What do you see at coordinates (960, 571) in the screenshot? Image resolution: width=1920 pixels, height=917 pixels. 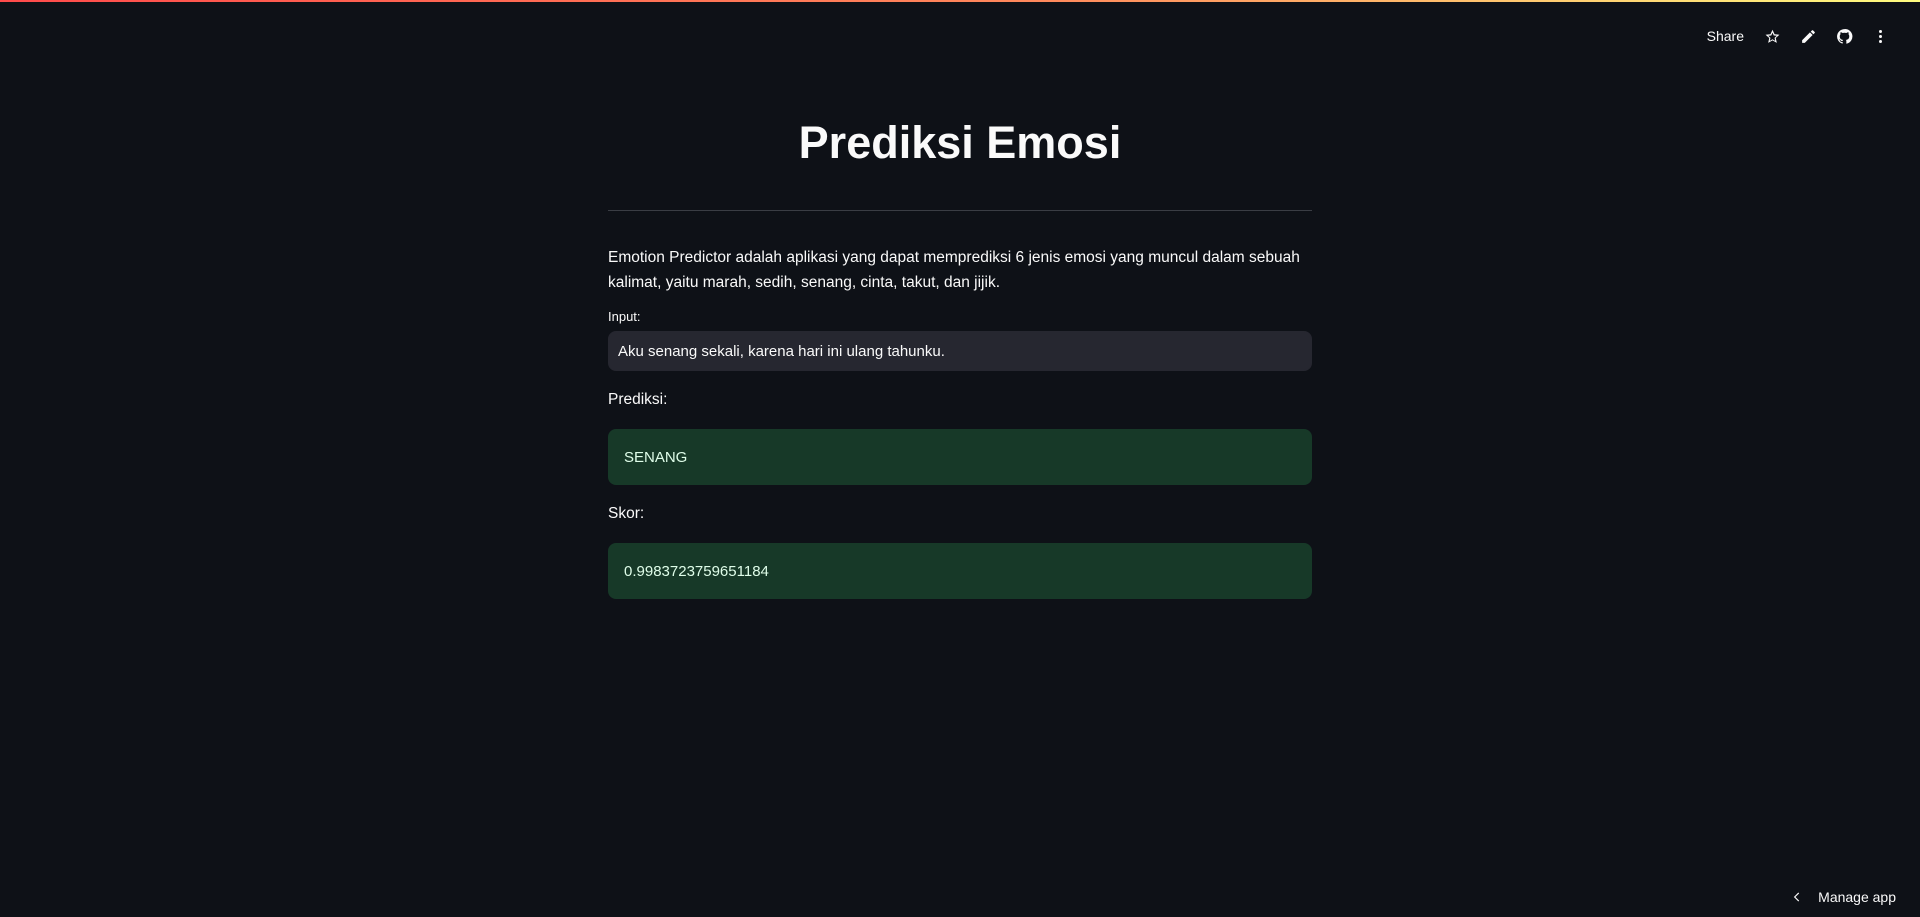 I see `score-result-box: 0.9983723759651184` at bounding box center [960, 571].